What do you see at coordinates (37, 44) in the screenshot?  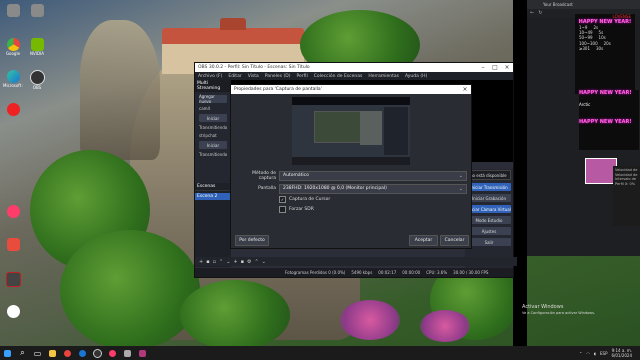 I see `nvidia-icon` at bounding box center [37, 44].